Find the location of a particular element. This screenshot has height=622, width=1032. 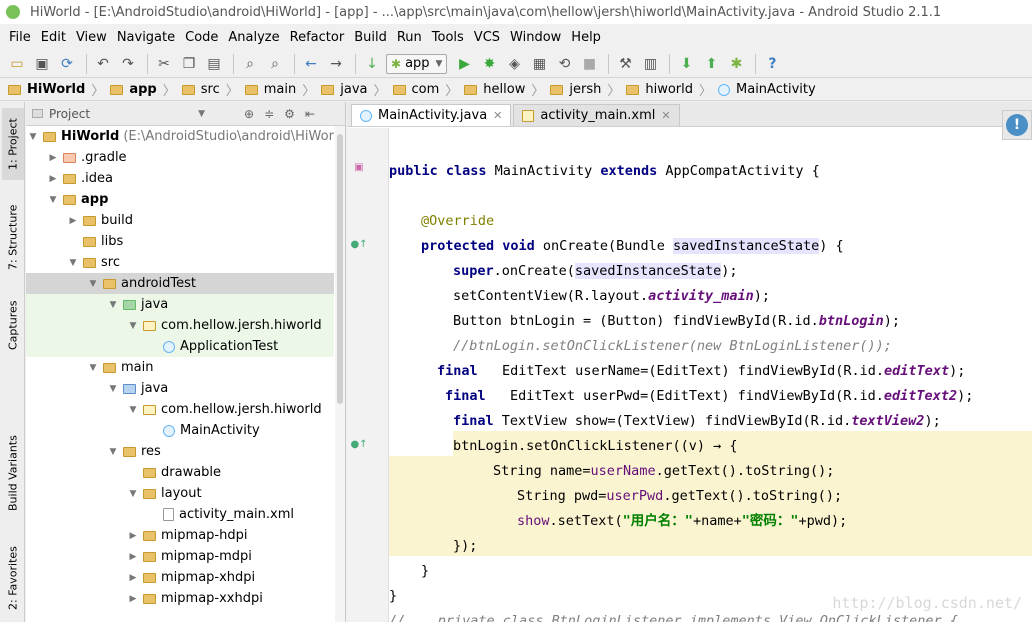

chevron-down-icon: ▼ is located at coordinates (201, 114).